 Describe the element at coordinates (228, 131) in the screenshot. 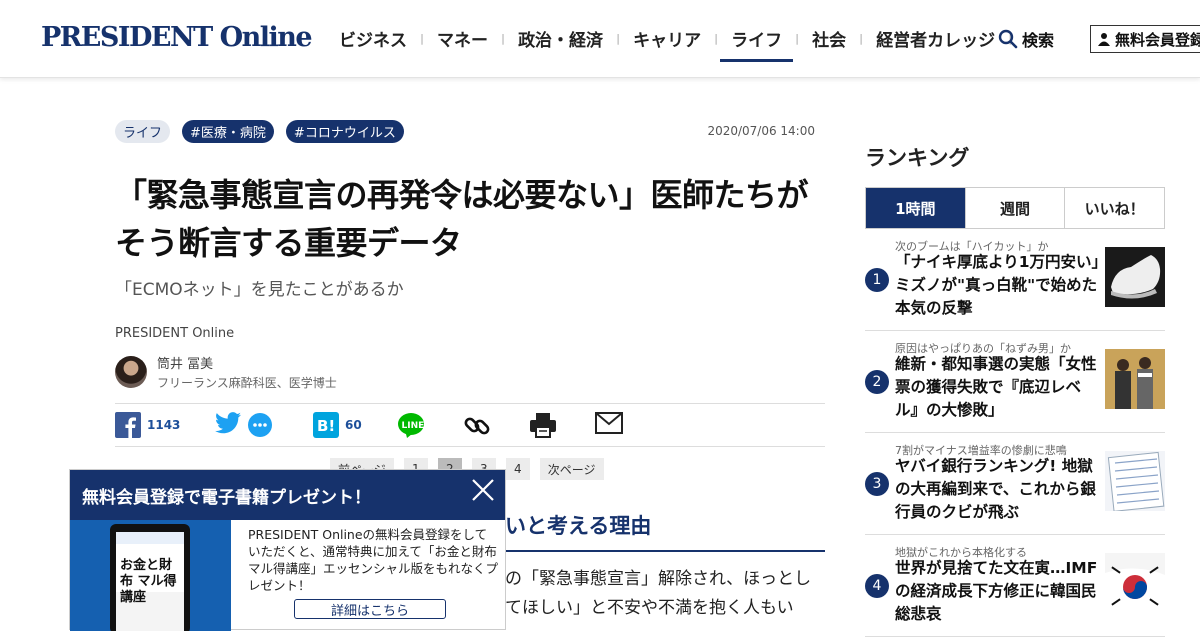

I see `tag-medical: #医療・病院` at that location.